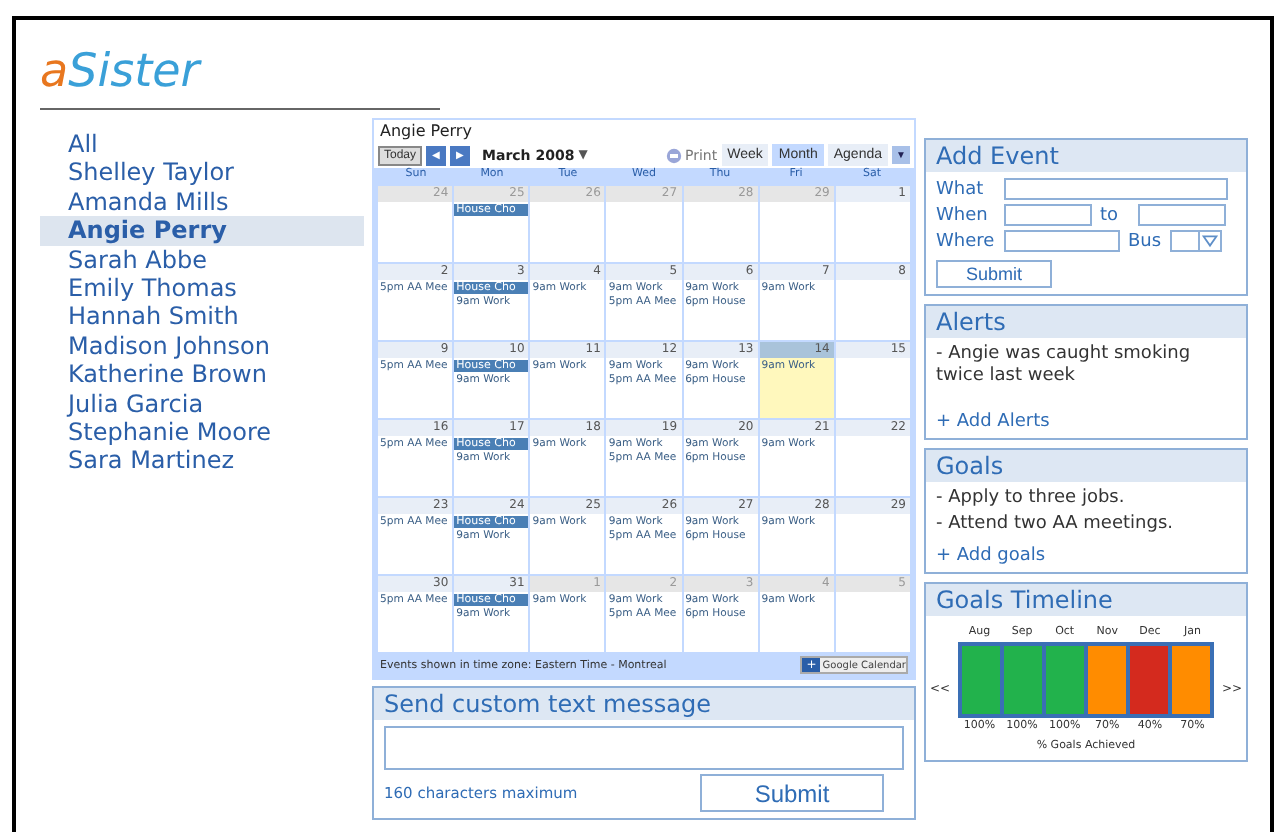  What do you see at coordinates (1116, 189) in the screenshot?
I see `what-field` at bounding box center [1116, 189].